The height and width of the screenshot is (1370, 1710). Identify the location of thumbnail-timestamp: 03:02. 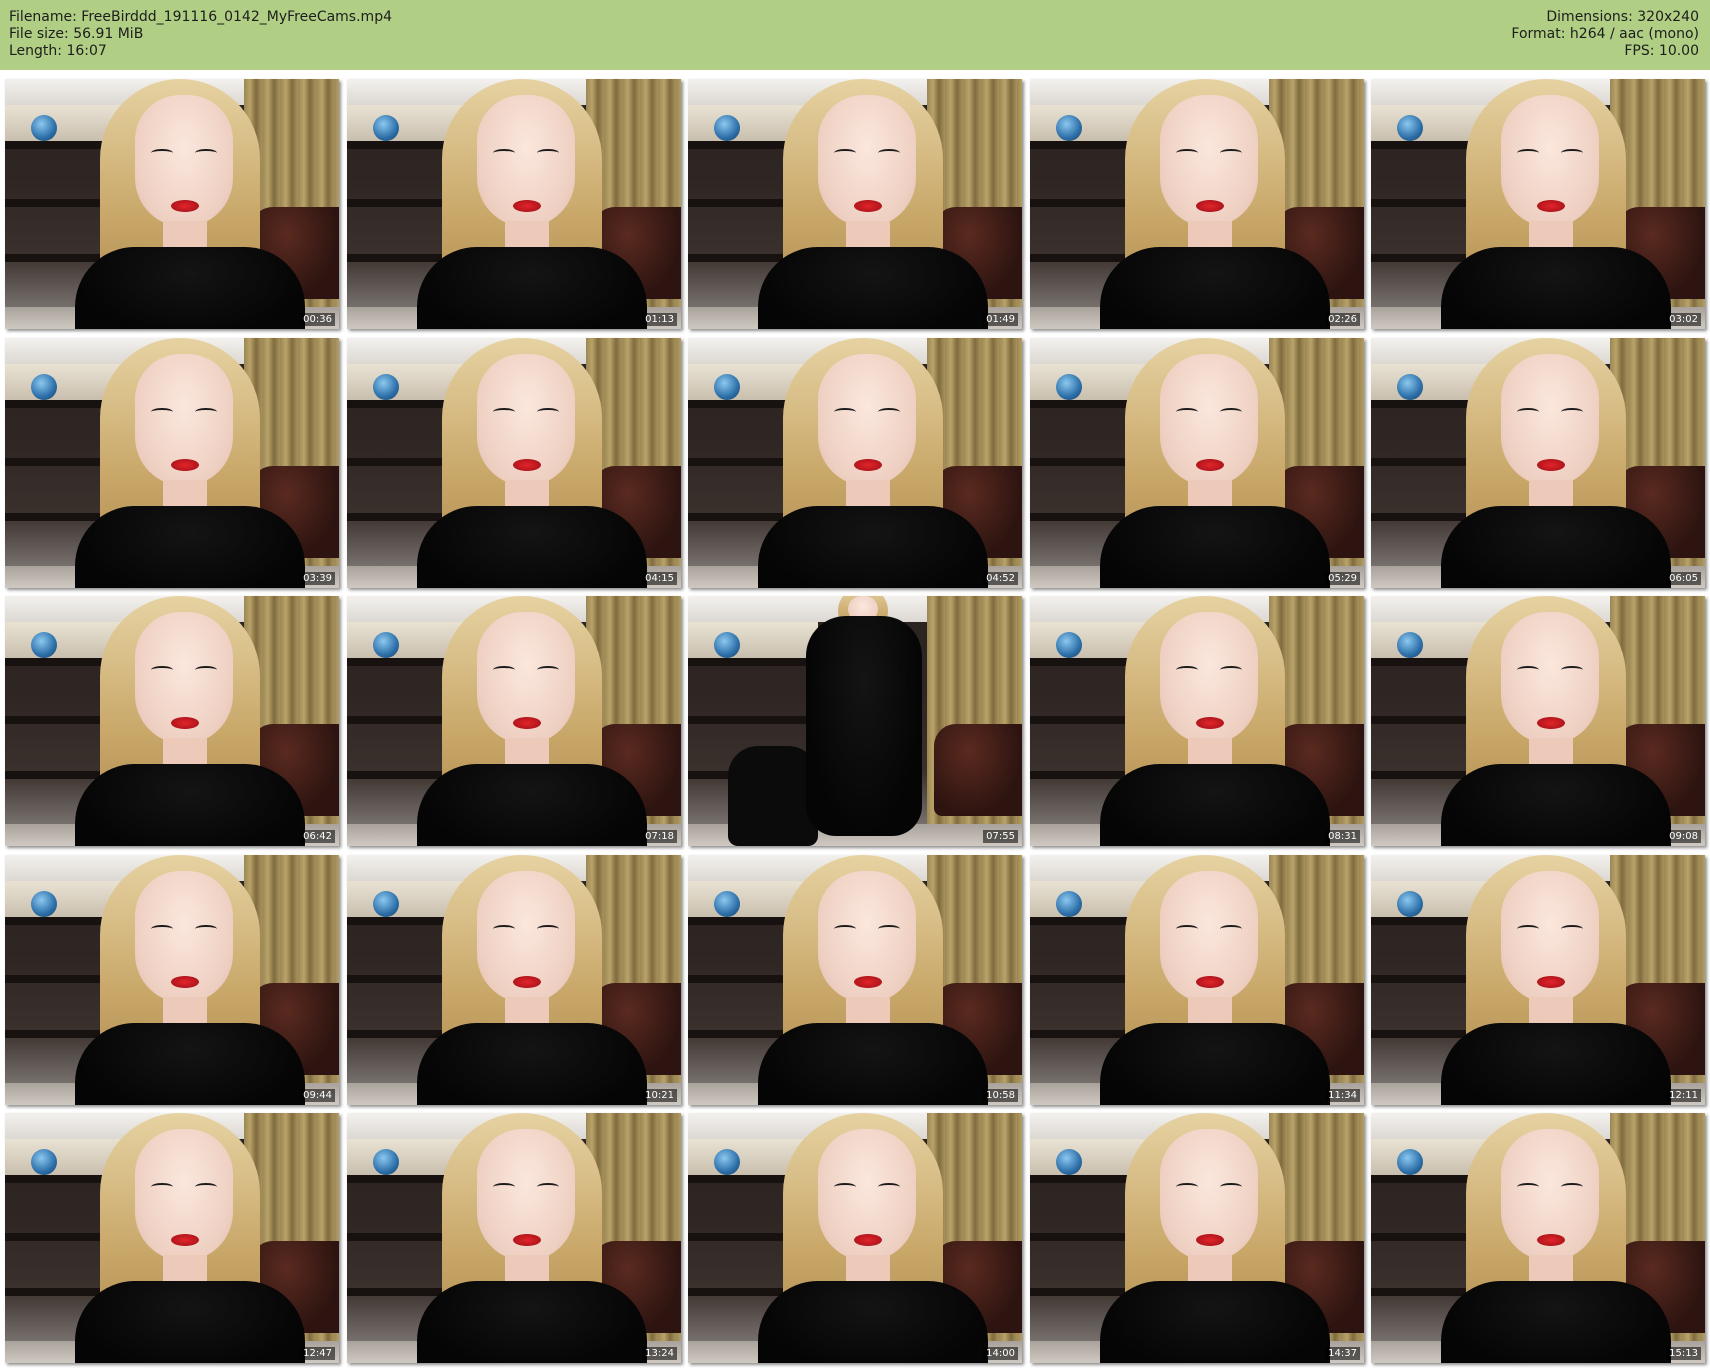
(1683, 319).